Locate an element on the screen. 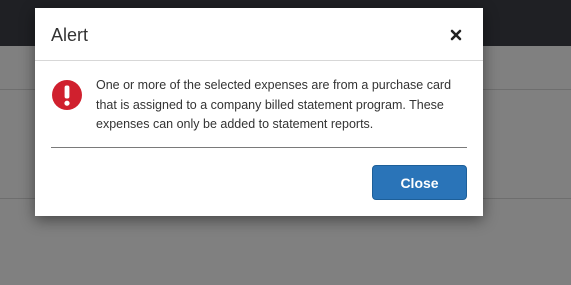  alert-exclamation-icon is located at coordinates (67, 95).